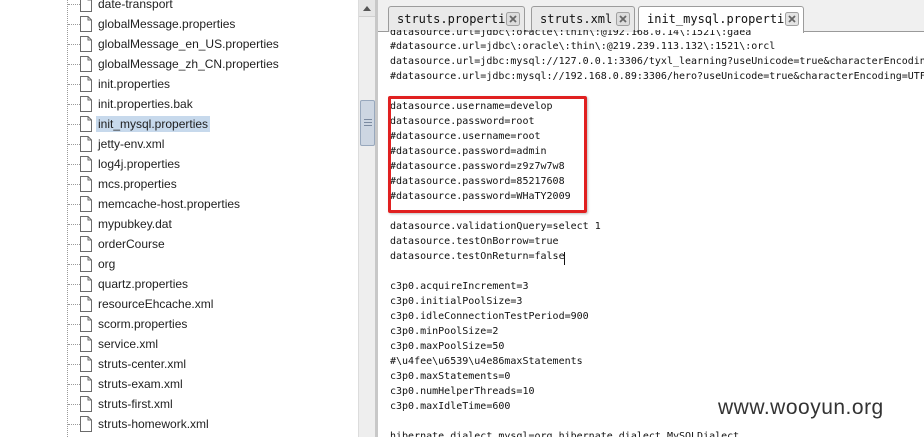  What do you see at coordinates (145, 104) in the screenshot?
I see `tree-item-label: init.properties.bak` at bounding box center [145, 104].